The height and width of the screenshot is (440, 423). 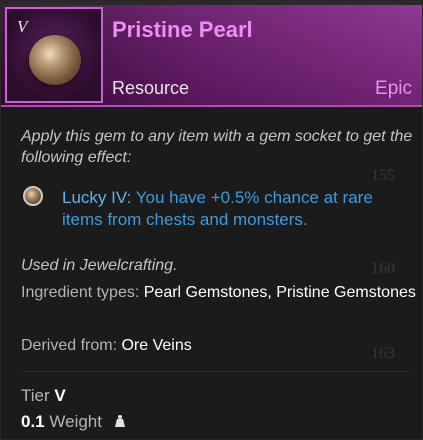 What do you see at coordinates (156, 345) in the screenshot?
I see `derived-value: Ore Veins` at bounding box center [156, 345].